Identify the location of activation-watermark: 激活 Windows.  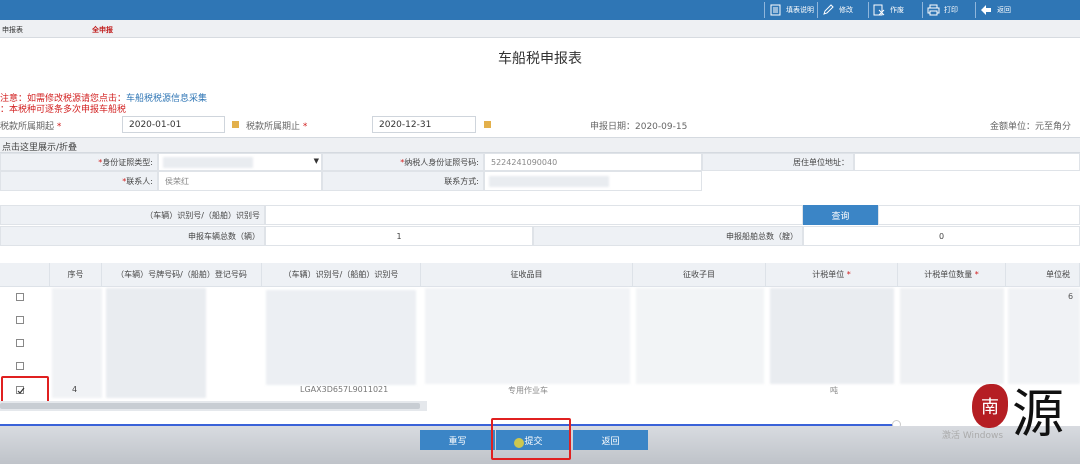
(973, 436).